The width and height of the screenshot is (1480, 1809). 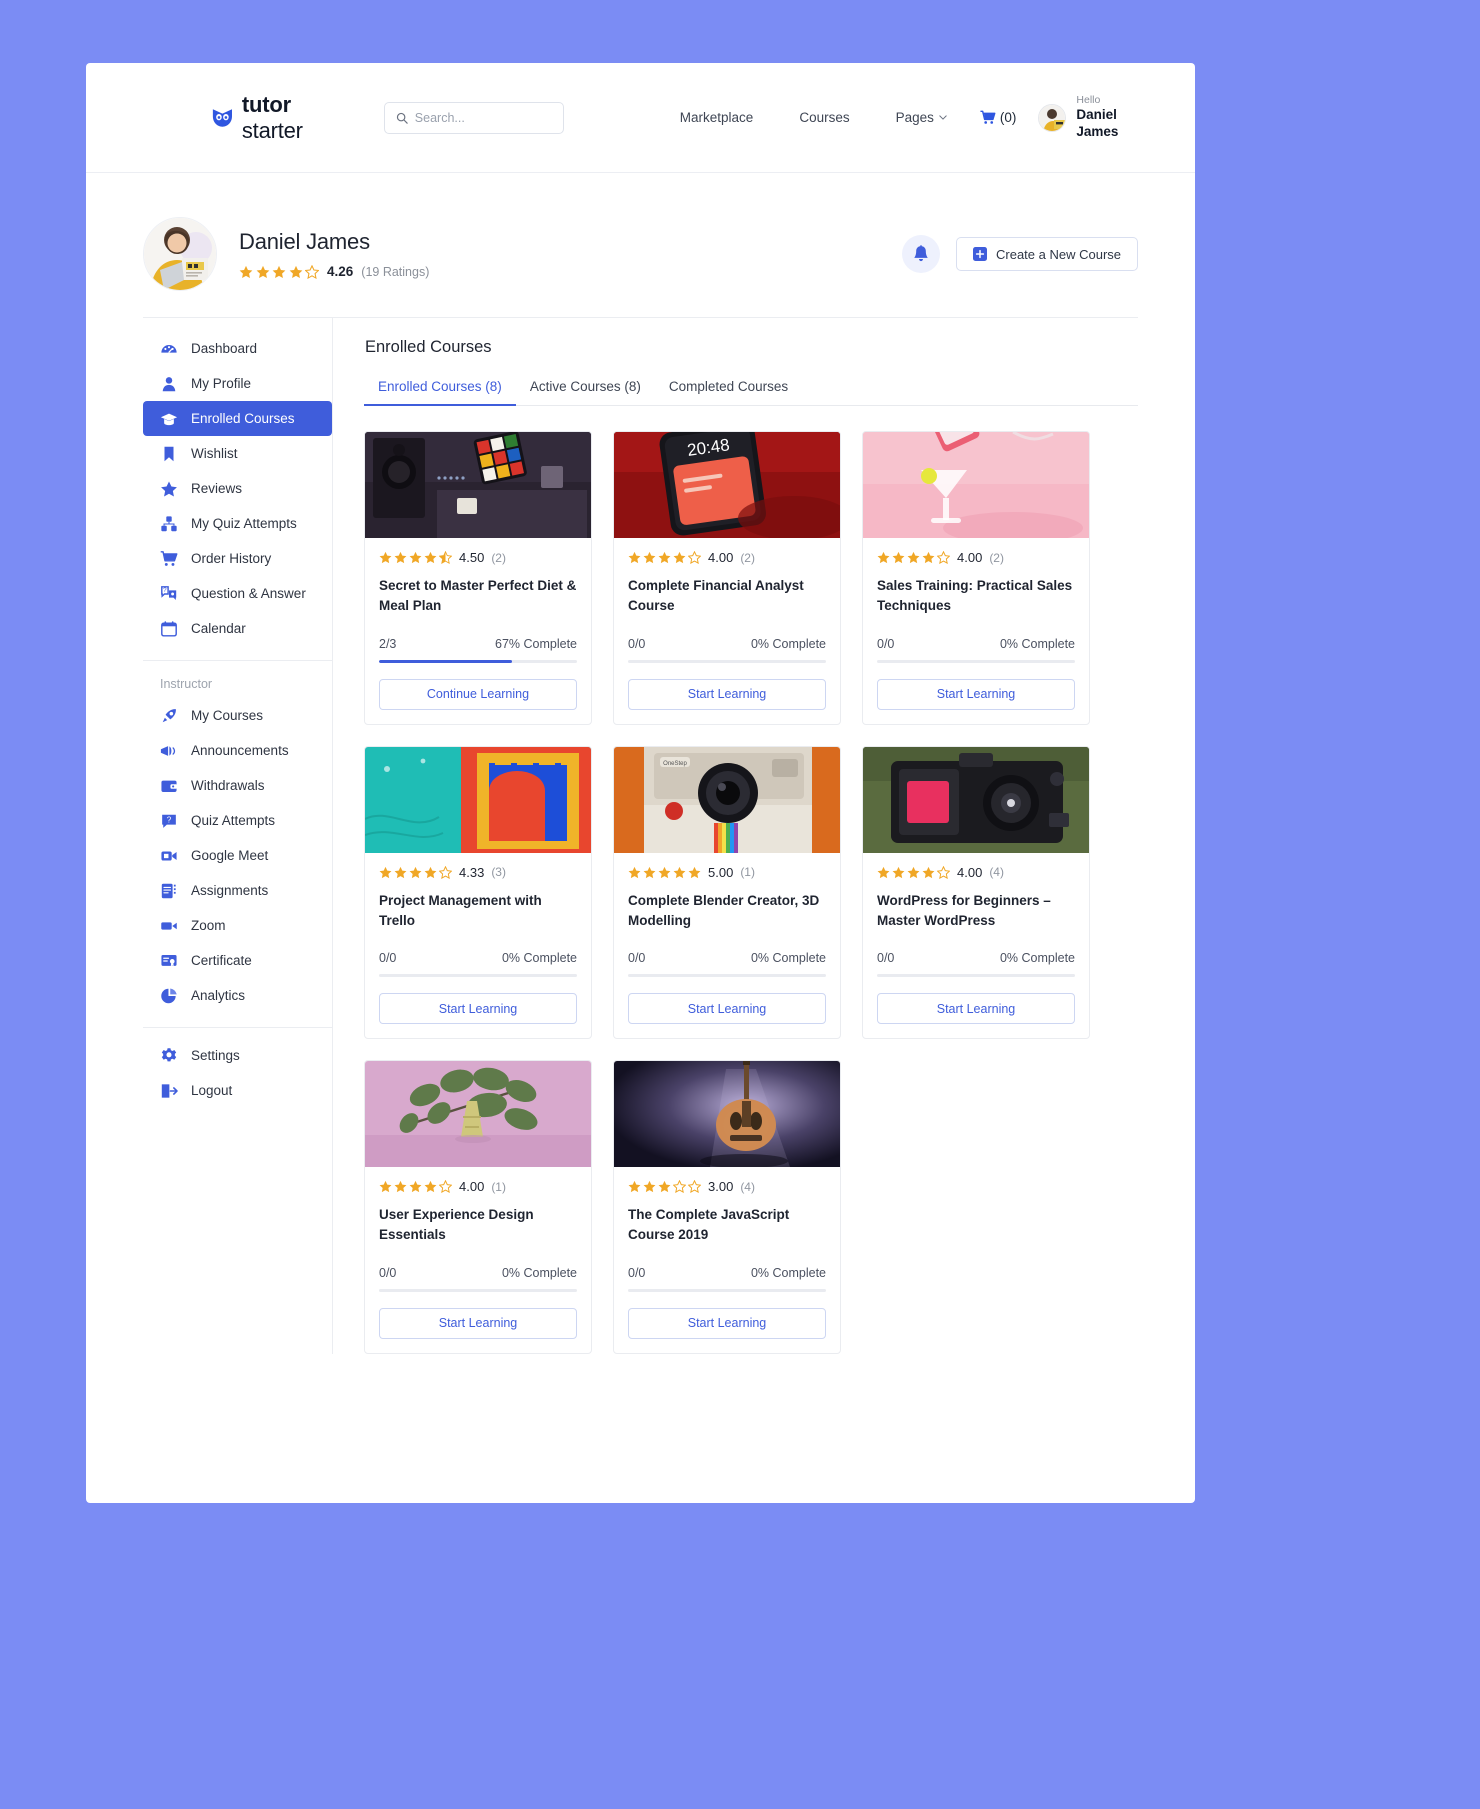 What do you see at coordinates (237, 523) in the screenshot?
I see `sidebar-item-my-quiz-attempts: My Quiz Attempts` at bounding box center [237, 523].